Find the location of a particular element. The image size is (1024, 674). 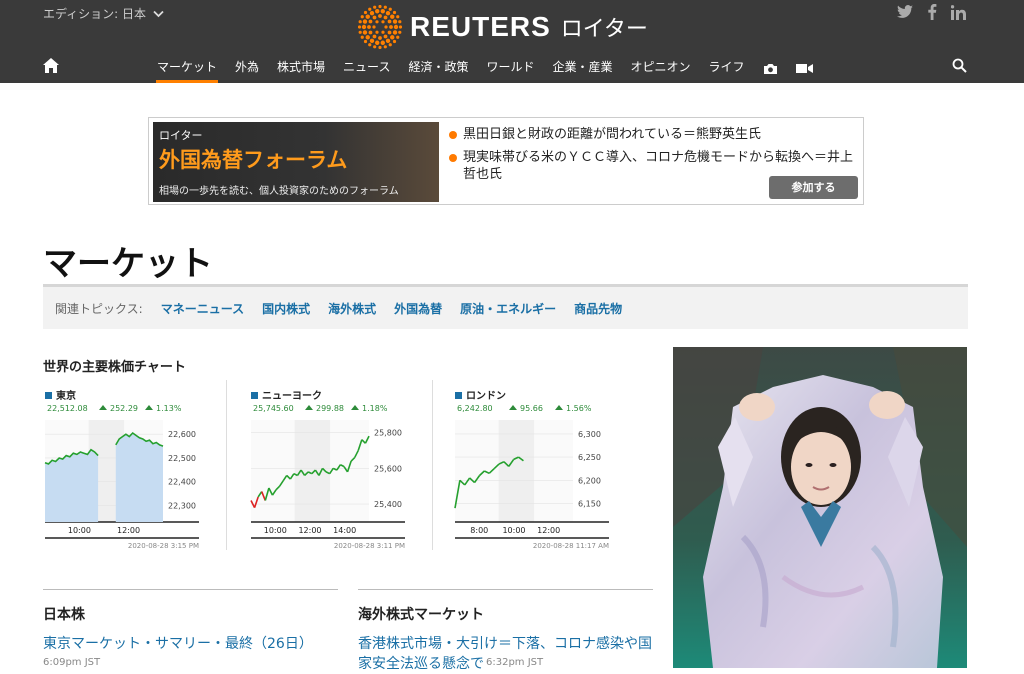

edition-selector: エディション: 日本 is located at coordinates (103, 13).